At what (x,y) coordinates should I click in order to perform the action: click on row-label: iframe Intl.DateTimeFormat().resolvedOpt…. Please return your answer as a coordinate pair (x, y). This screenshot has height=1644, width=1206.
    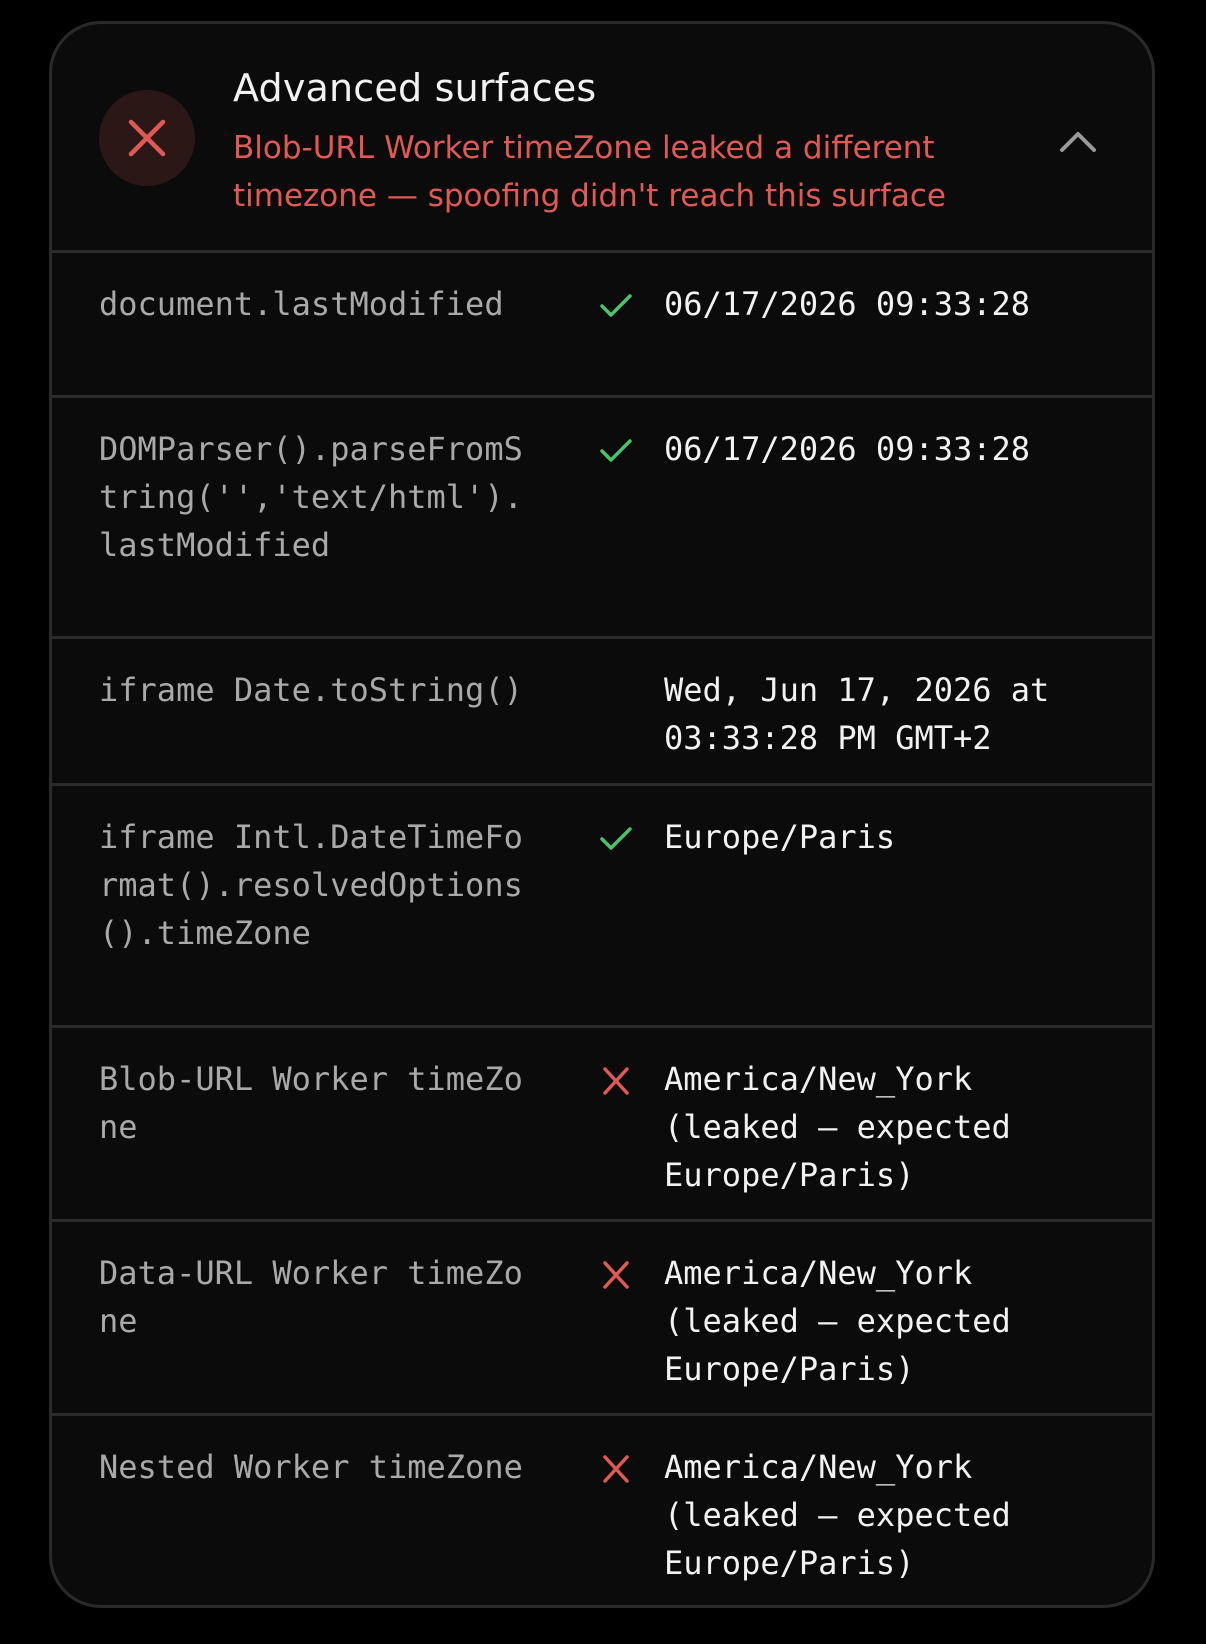
    Looking at the image, I should click on (311, 885).